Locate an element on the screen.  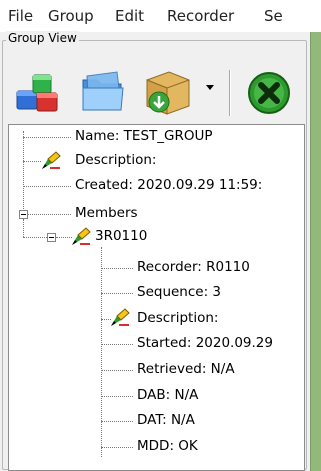
group-view-title: Group View is located at coordinates (42, 38).